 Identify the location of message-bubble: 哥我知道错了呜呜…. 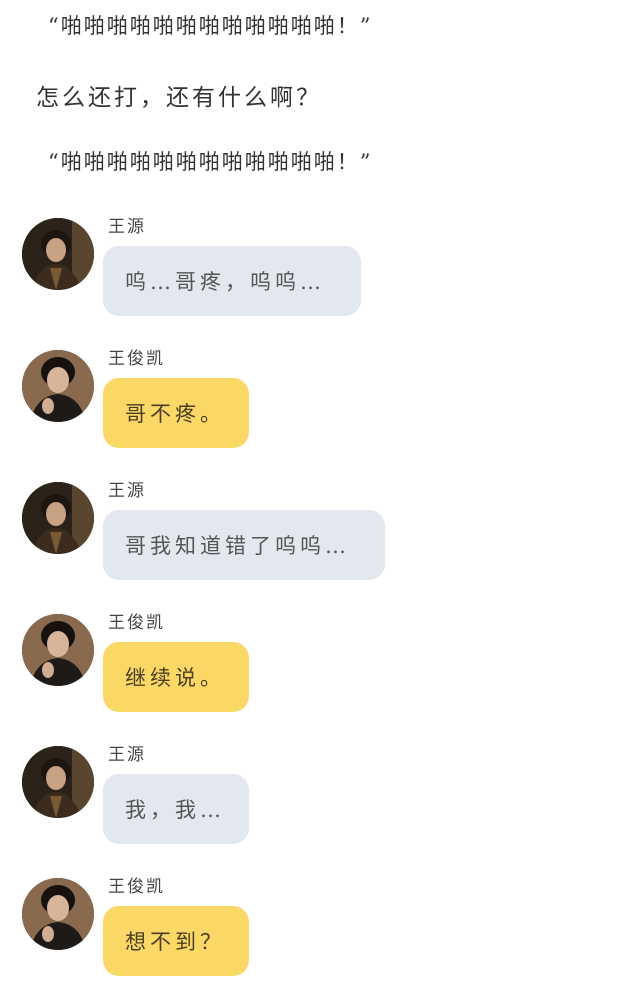
(244, 545).